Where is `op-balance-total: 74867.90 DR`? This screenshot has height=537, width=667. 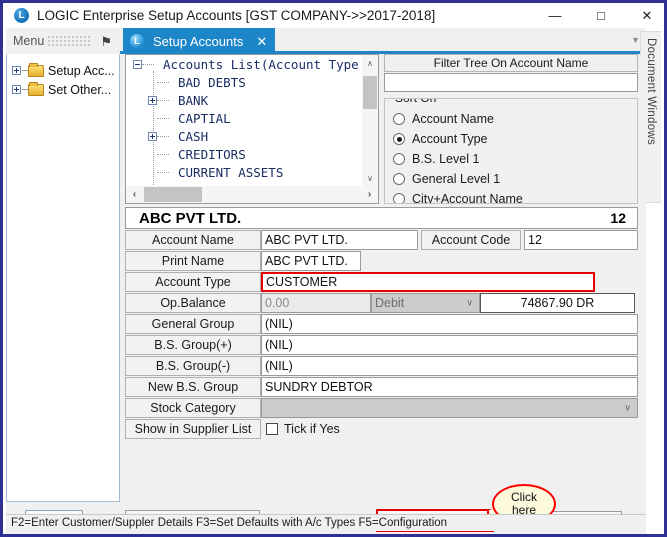 op-balance-total: 74867.90 DR is located at coordinates (557, 303).